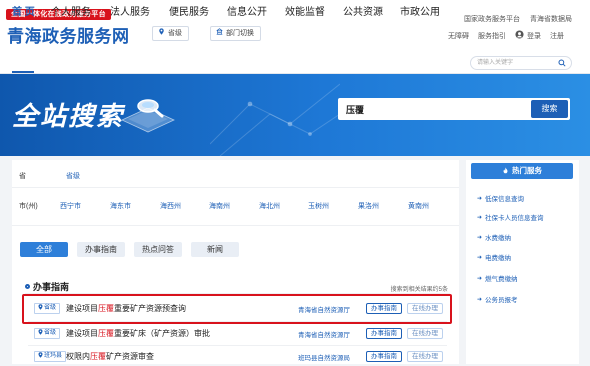 The width and height of the screenshot is (590, 366). Describe the element at coordinates (175, 33) in the screenshot. I see `location-label: 省级` at that location.